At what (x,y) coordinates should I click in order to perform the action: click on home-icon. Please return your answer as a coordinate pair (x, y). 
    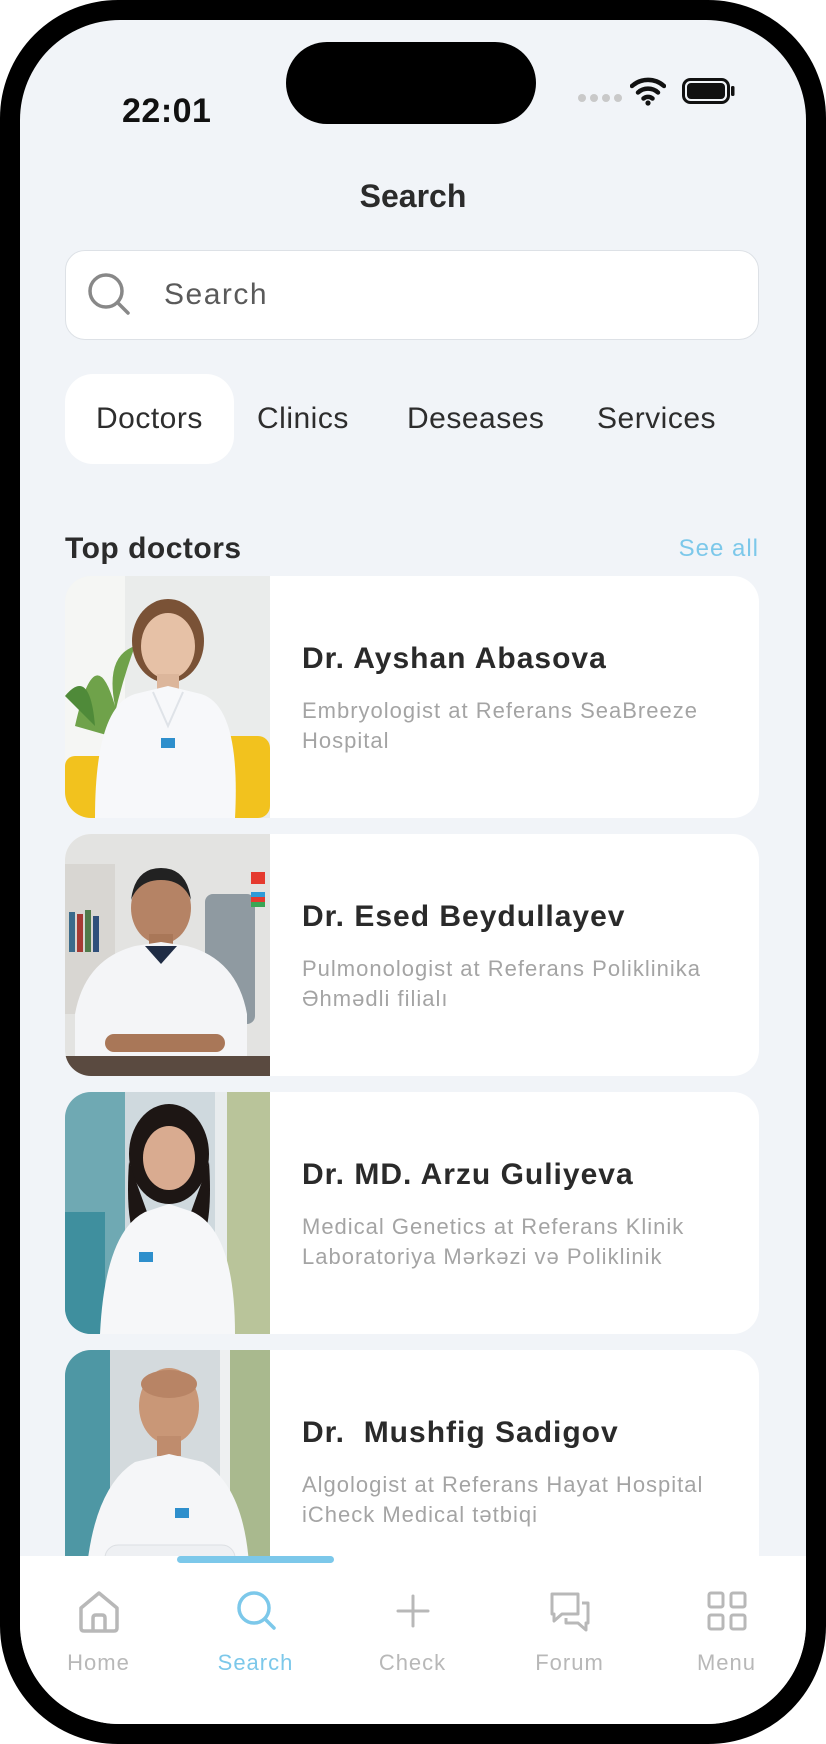
    Looking at the image, I should click on (98, 1612).